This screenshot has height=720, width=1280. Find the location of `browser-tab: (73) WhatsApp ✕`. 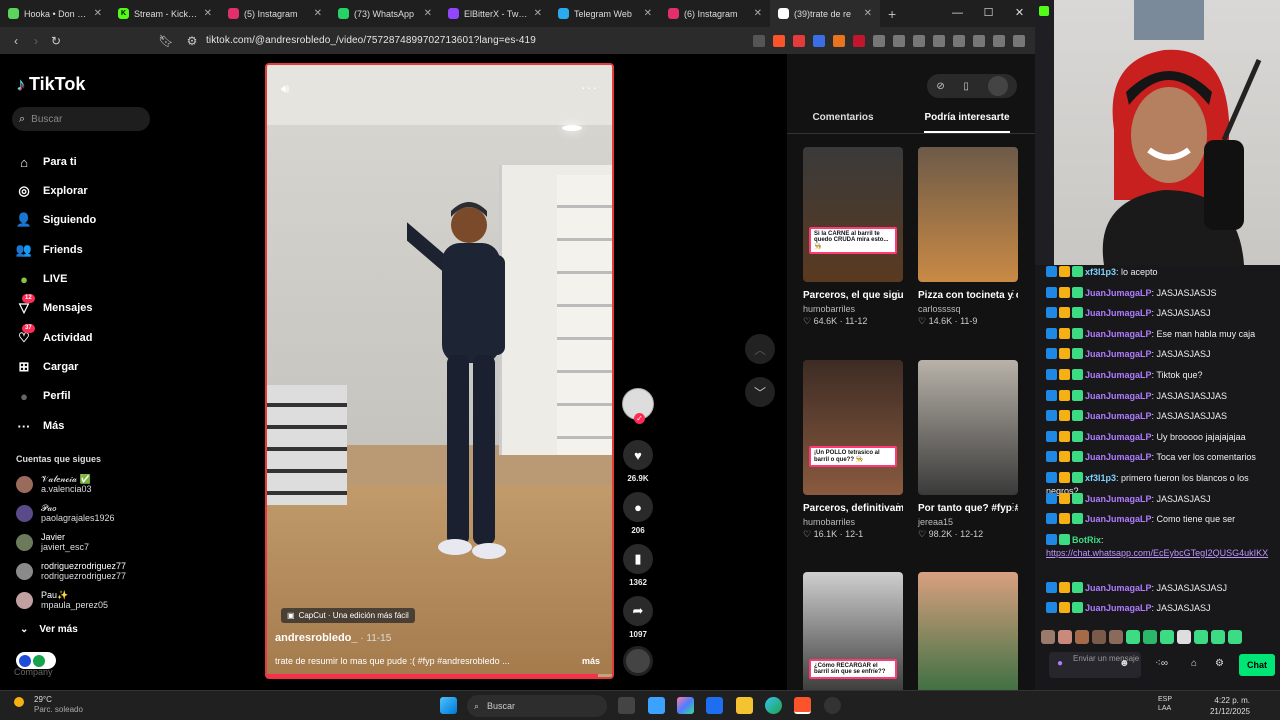

browser-tab: (73) WhatsApp ✕ is located at coordinates (385, 13).